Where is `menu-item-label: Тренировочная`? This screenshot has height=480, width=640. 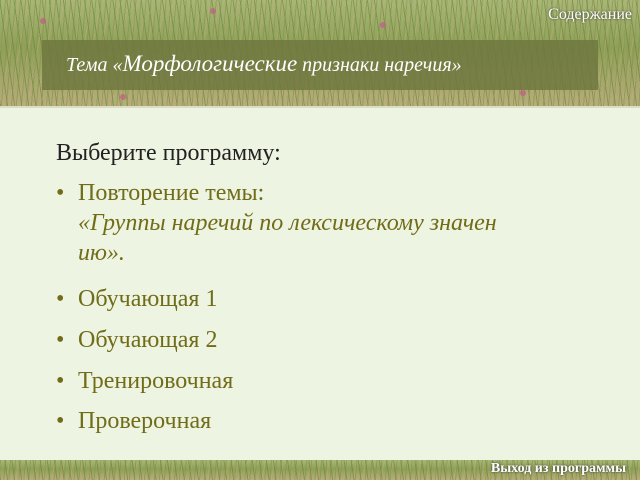
menu-item-label: Тренировочная is located at coordinates (156, 381).